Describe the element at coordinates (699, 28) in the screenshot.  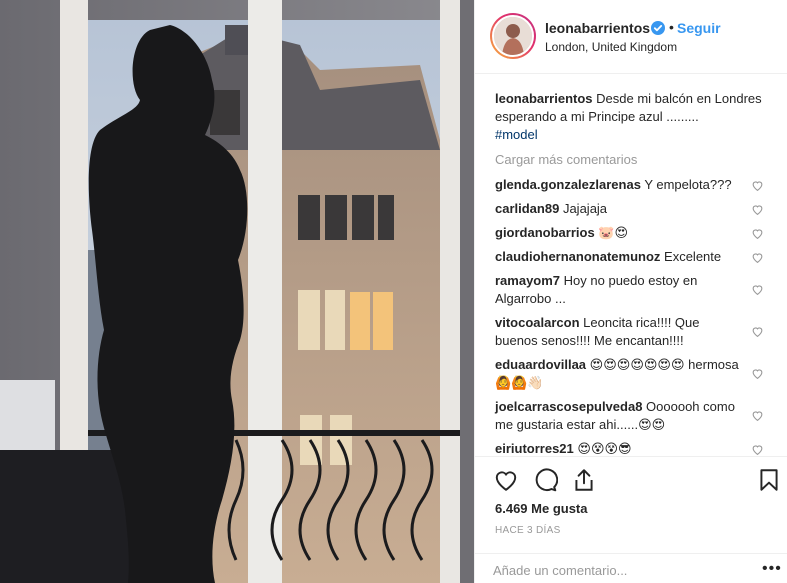
I see `follow-button: Seguir` at that location.